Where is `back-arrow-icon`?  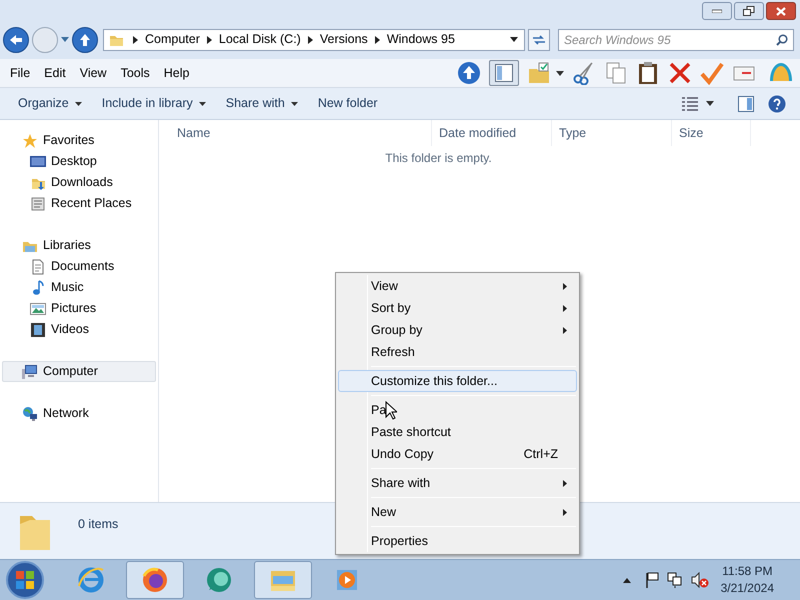 back-arrow-icon is located at coordinates (16, 40).